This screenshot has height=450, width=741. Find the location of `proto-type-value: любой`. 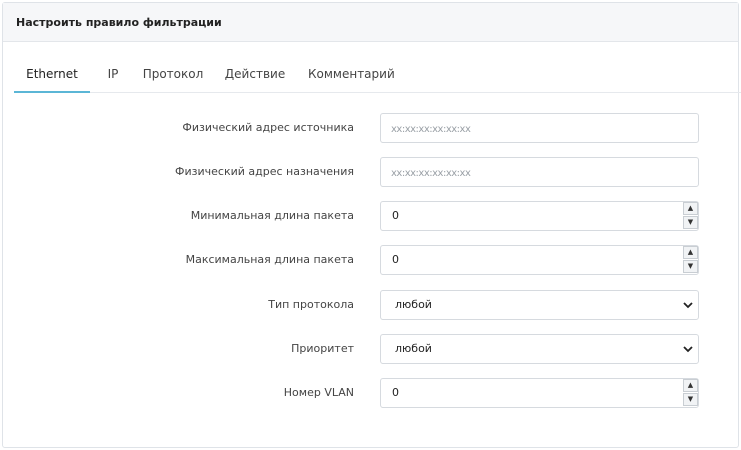

proto-type-value: любой is located at coordinates (413, 304).